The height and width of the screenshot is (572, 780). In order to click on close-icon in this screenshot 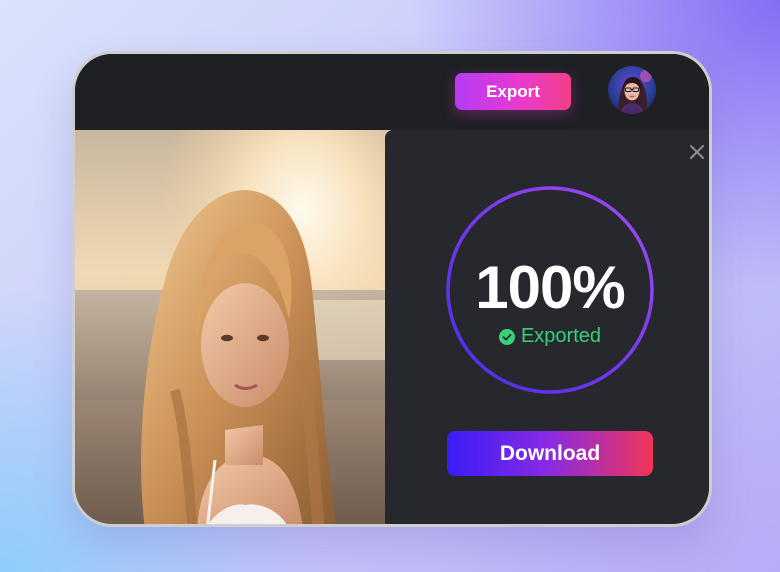, I will do `click(697, 152)`.